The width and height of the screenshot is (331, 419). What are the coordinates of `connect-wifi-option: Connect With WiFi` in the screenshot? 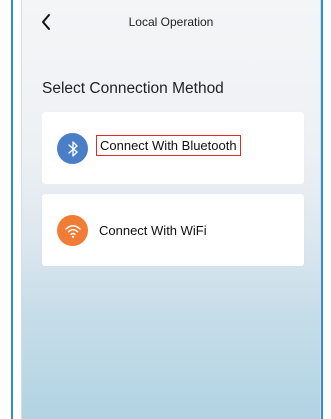 It's located at (173, 230).